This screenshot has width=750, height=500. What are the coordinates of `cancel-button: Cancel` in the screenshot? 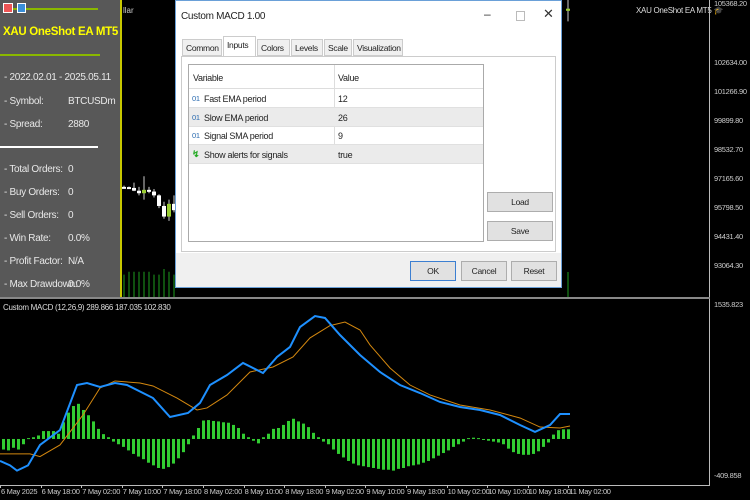 It's located at (484, 271).